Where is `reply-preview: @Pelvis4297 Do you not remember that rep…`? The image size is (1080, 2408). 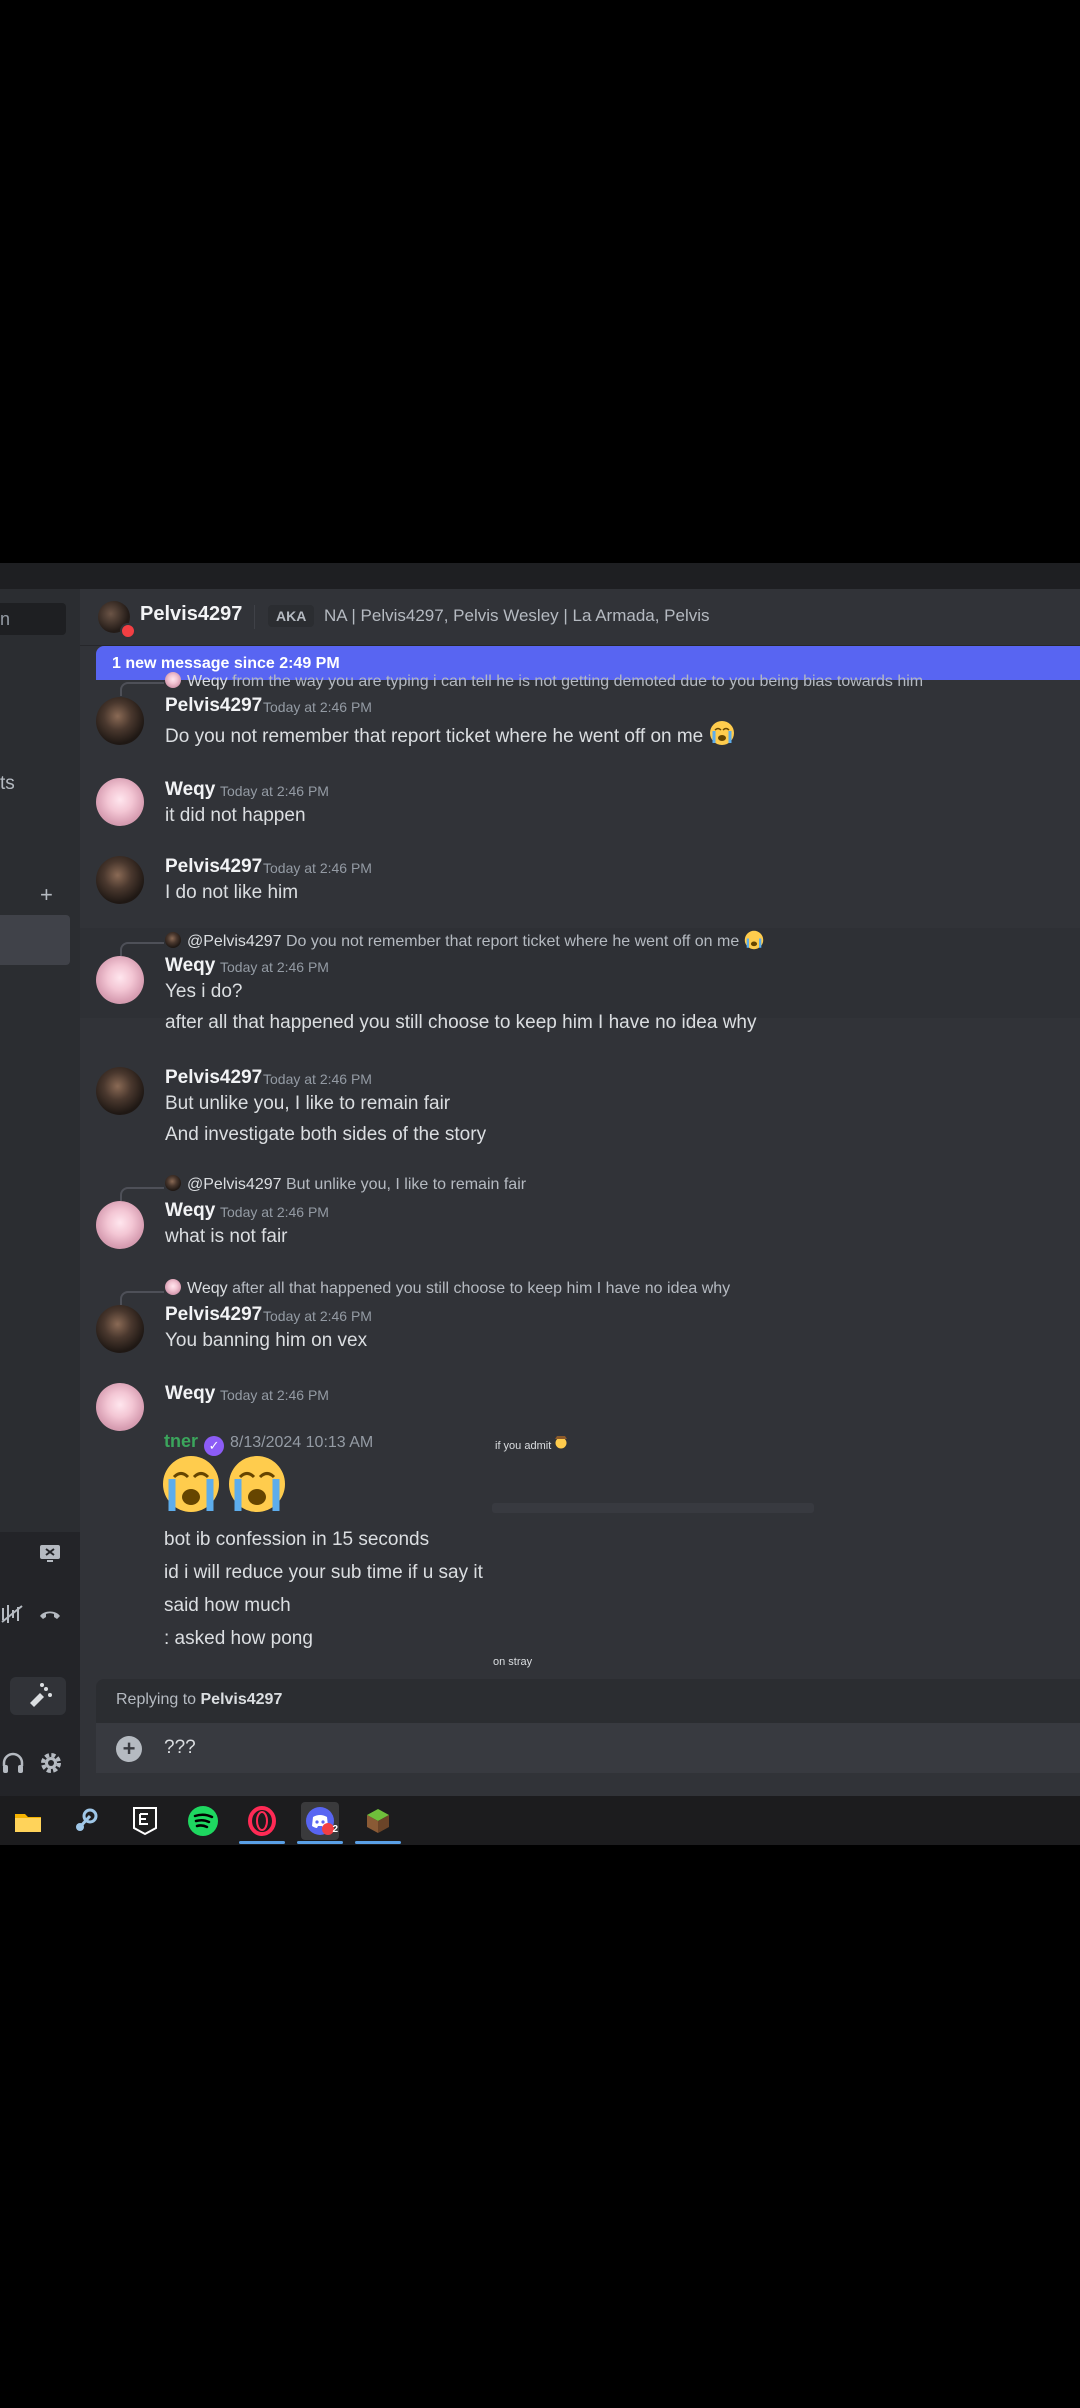 reply-preview: @Pelvis4297 Do you not remember that rep… is located at coordinates (464, 942).